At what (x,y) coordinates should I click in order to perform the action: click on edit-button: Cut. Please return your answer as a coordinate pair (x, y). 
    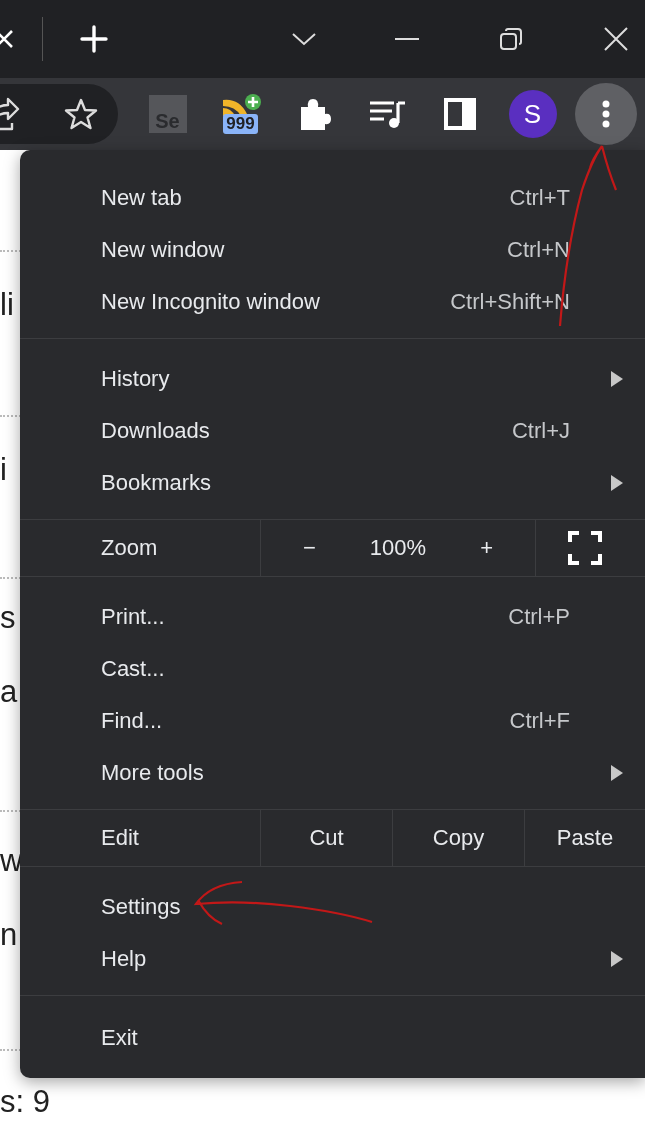
    Looking at the image, I should click on (327, 838).